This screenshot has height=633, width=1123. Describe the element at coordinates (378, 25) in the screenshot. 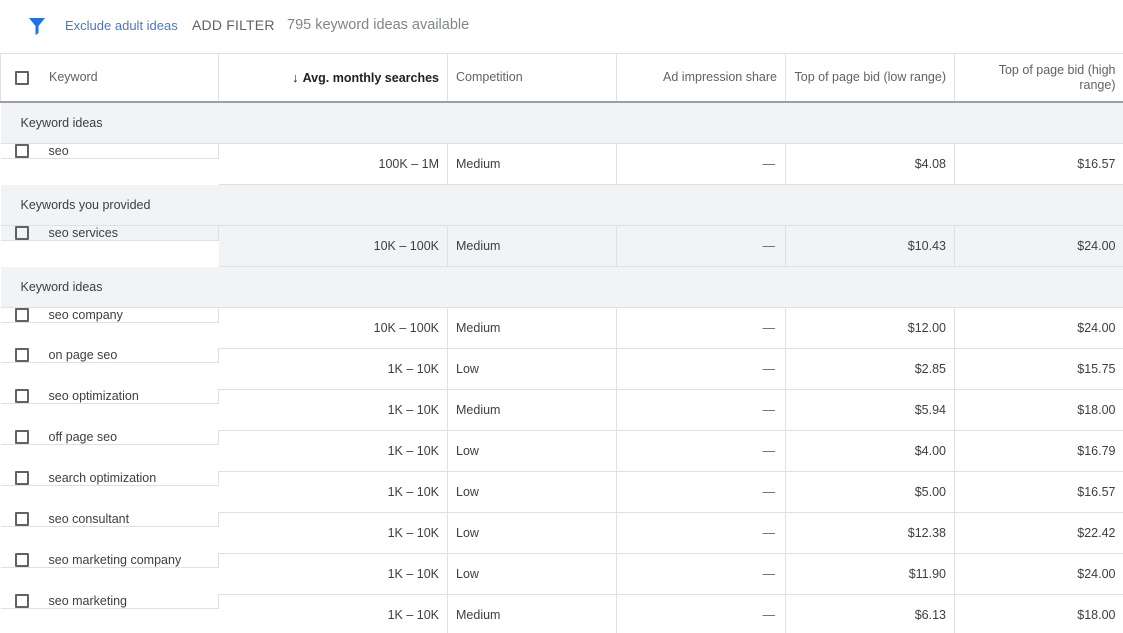

I see `keyword-ideas-count: 795 keyword ideas available` at that location.